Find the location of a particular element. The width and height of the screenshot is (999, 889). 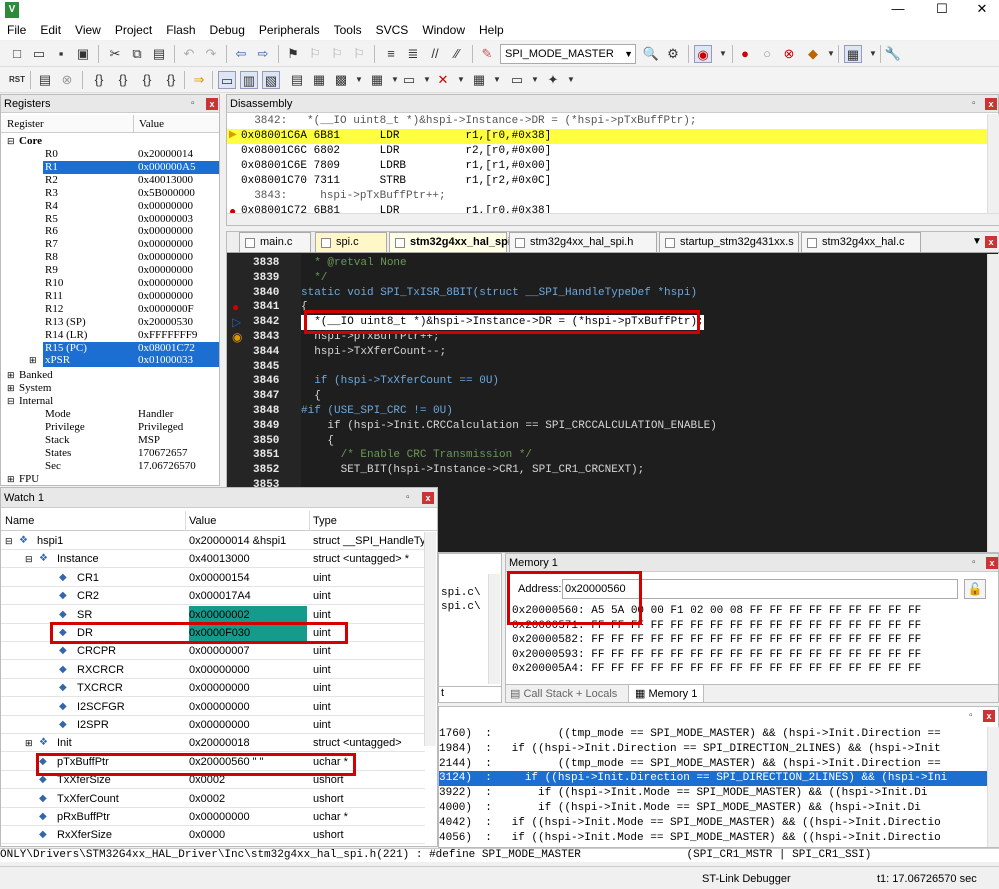

col-name-header: Name is located at coordinates (19, 521).